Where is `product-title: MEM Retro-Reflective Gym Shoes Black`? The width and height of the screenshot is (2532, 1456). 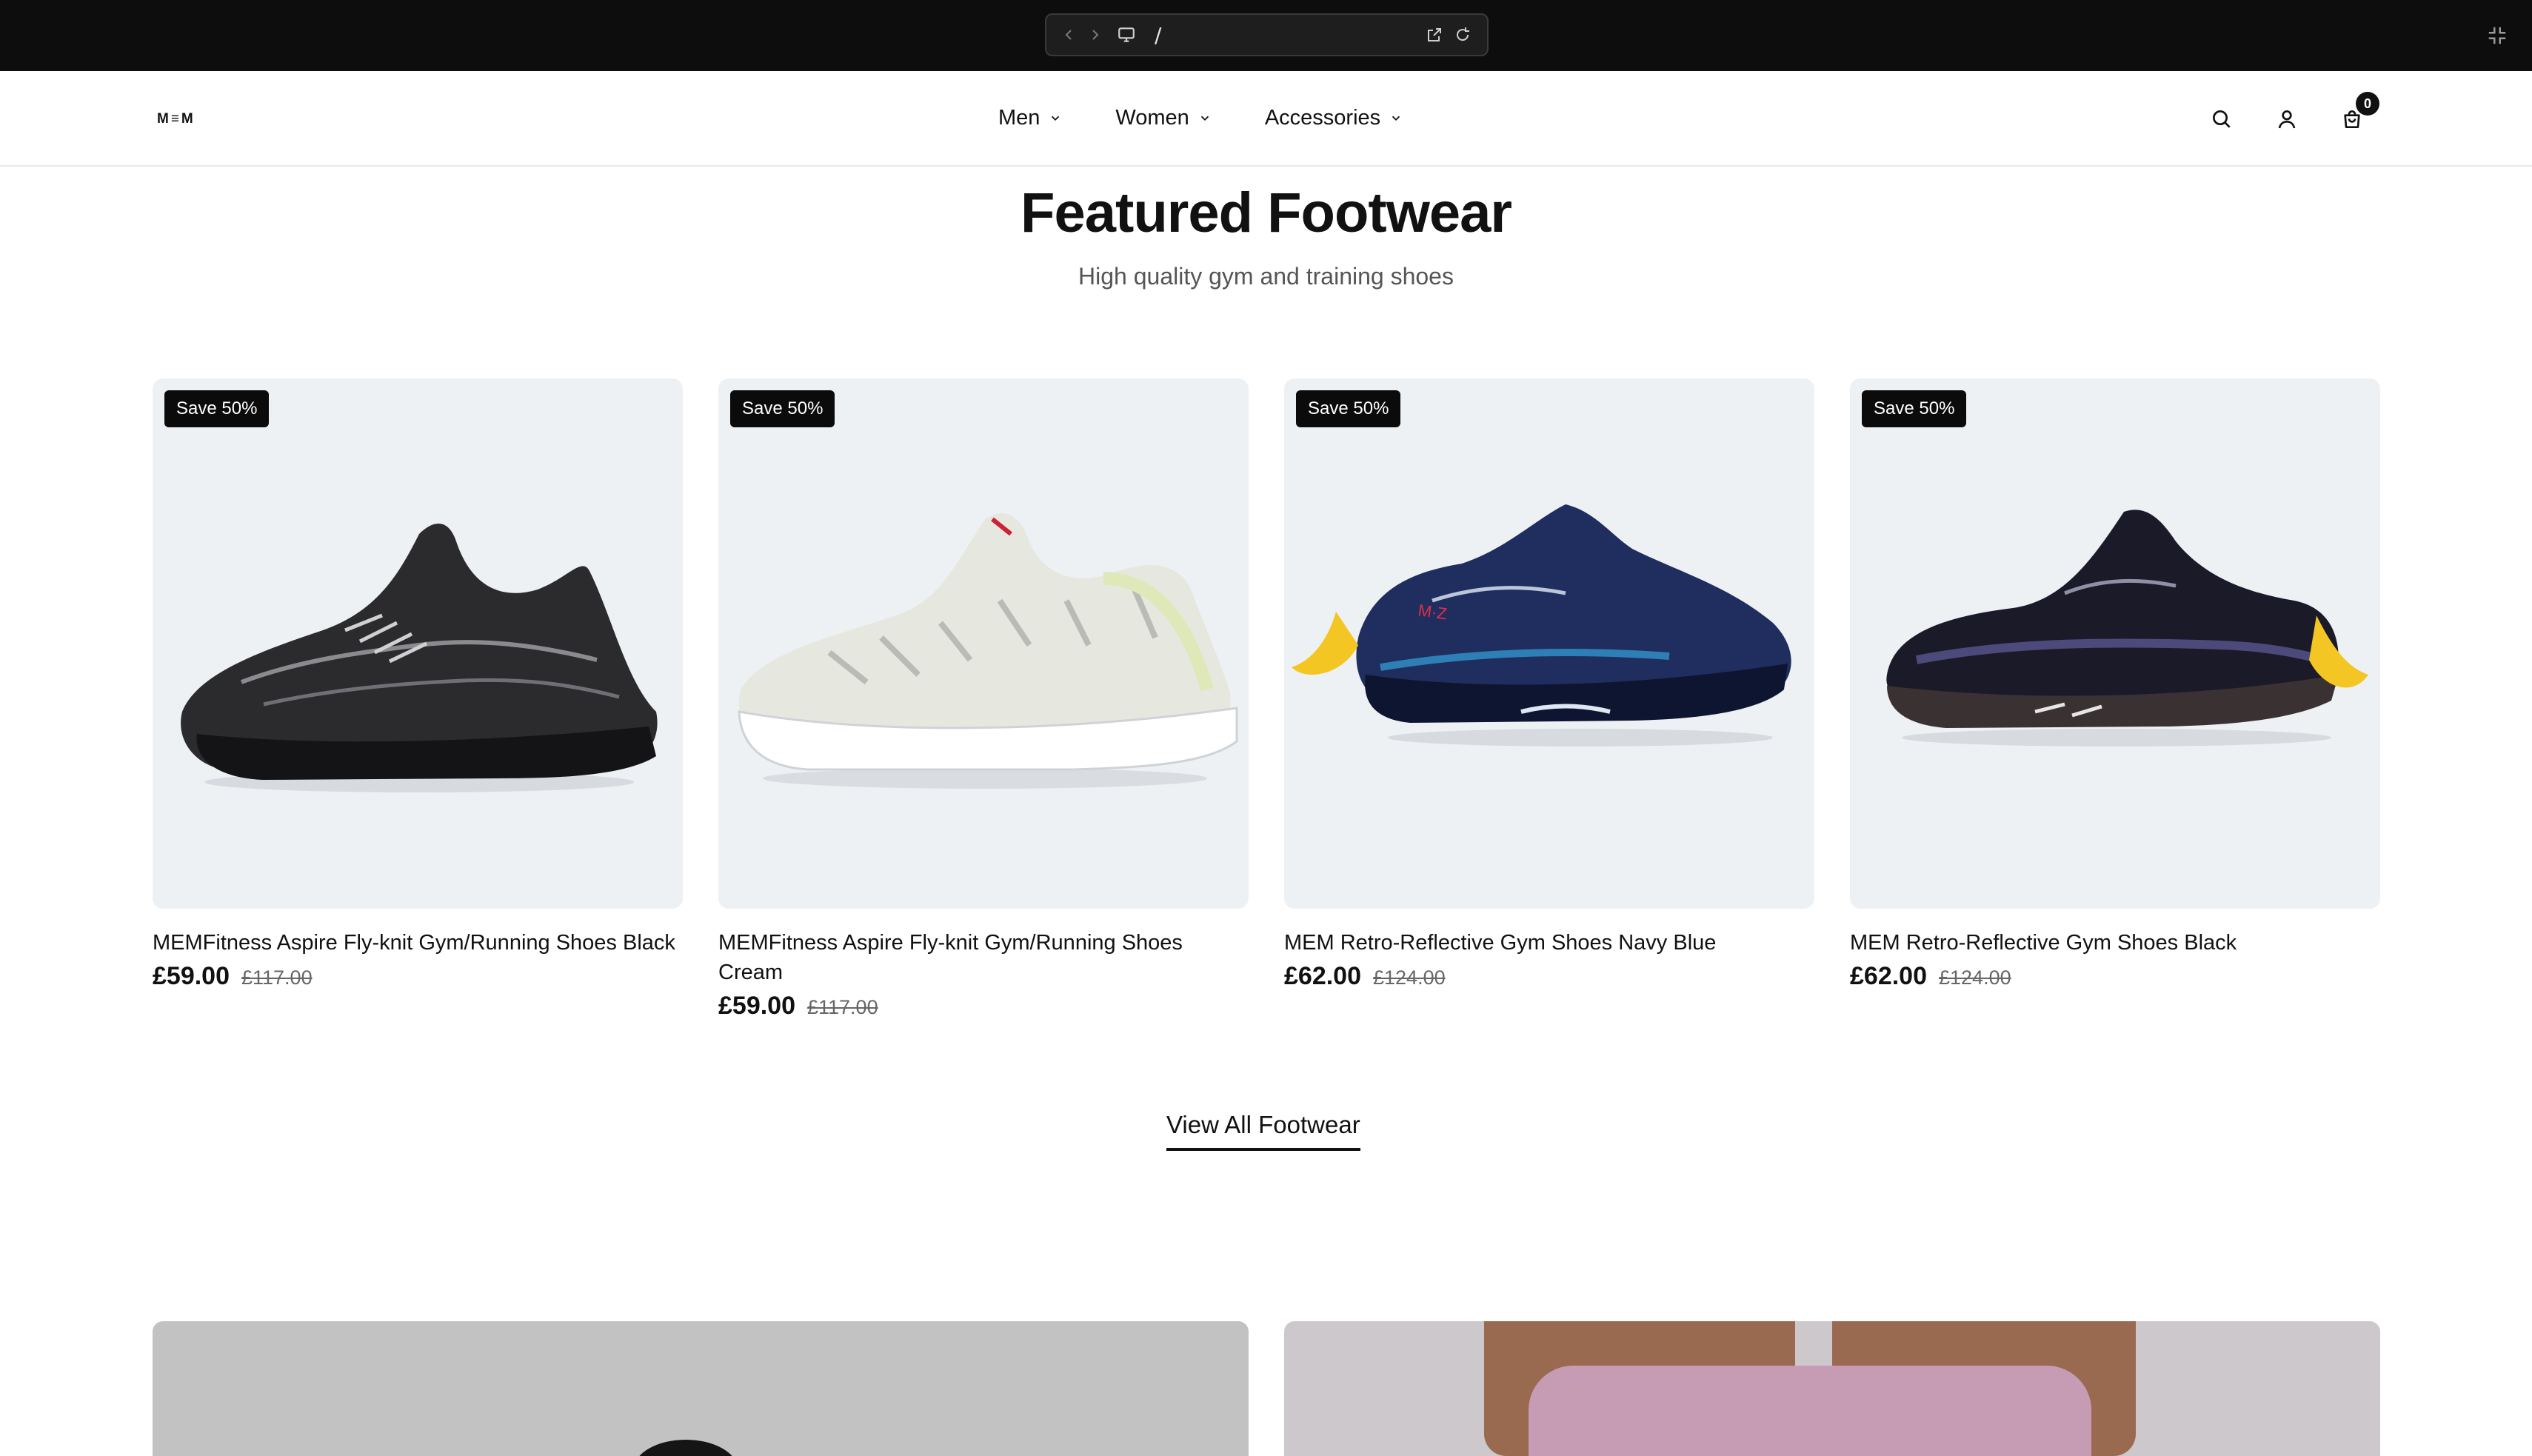 product-title: MEM Retro-Reflective Gym Shoes Black is located at coordinates (2115, 943).